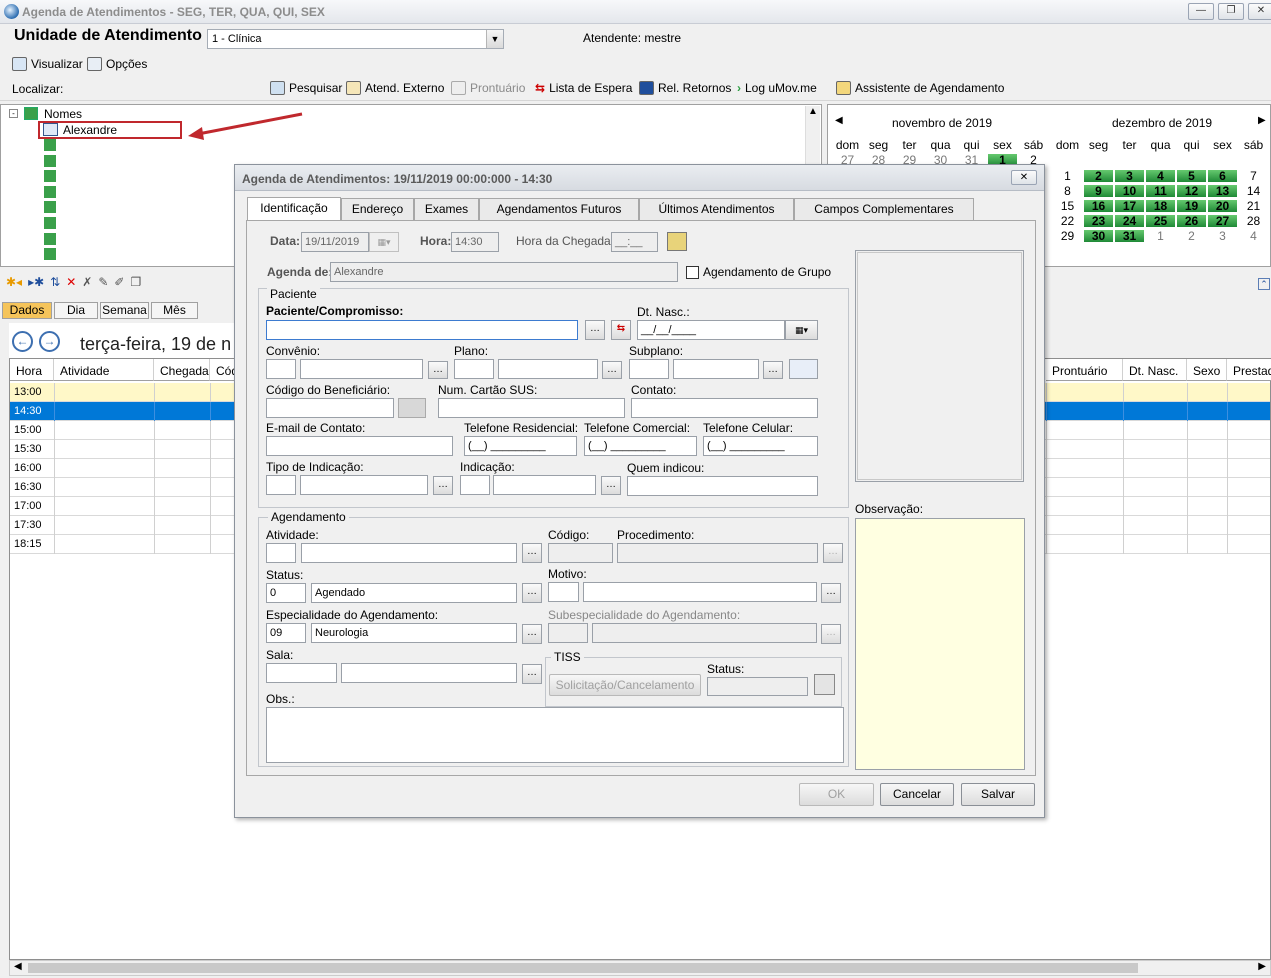 The width and height of the screenshot is (1271, 978). I want to click on calendar-day: 31, so click(1129, 236).